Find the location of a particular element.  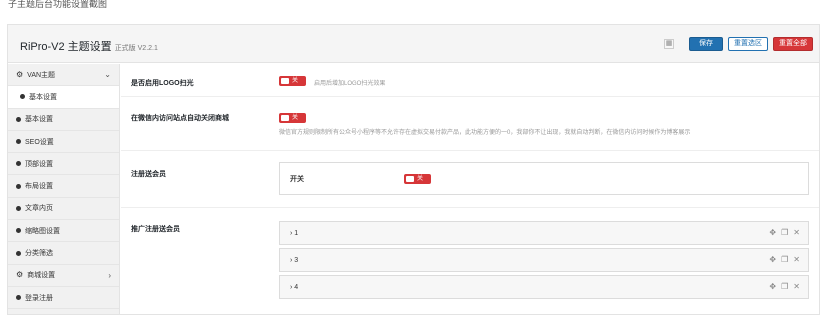

repeater-title: › 1 is located at coordinates (294, 233).